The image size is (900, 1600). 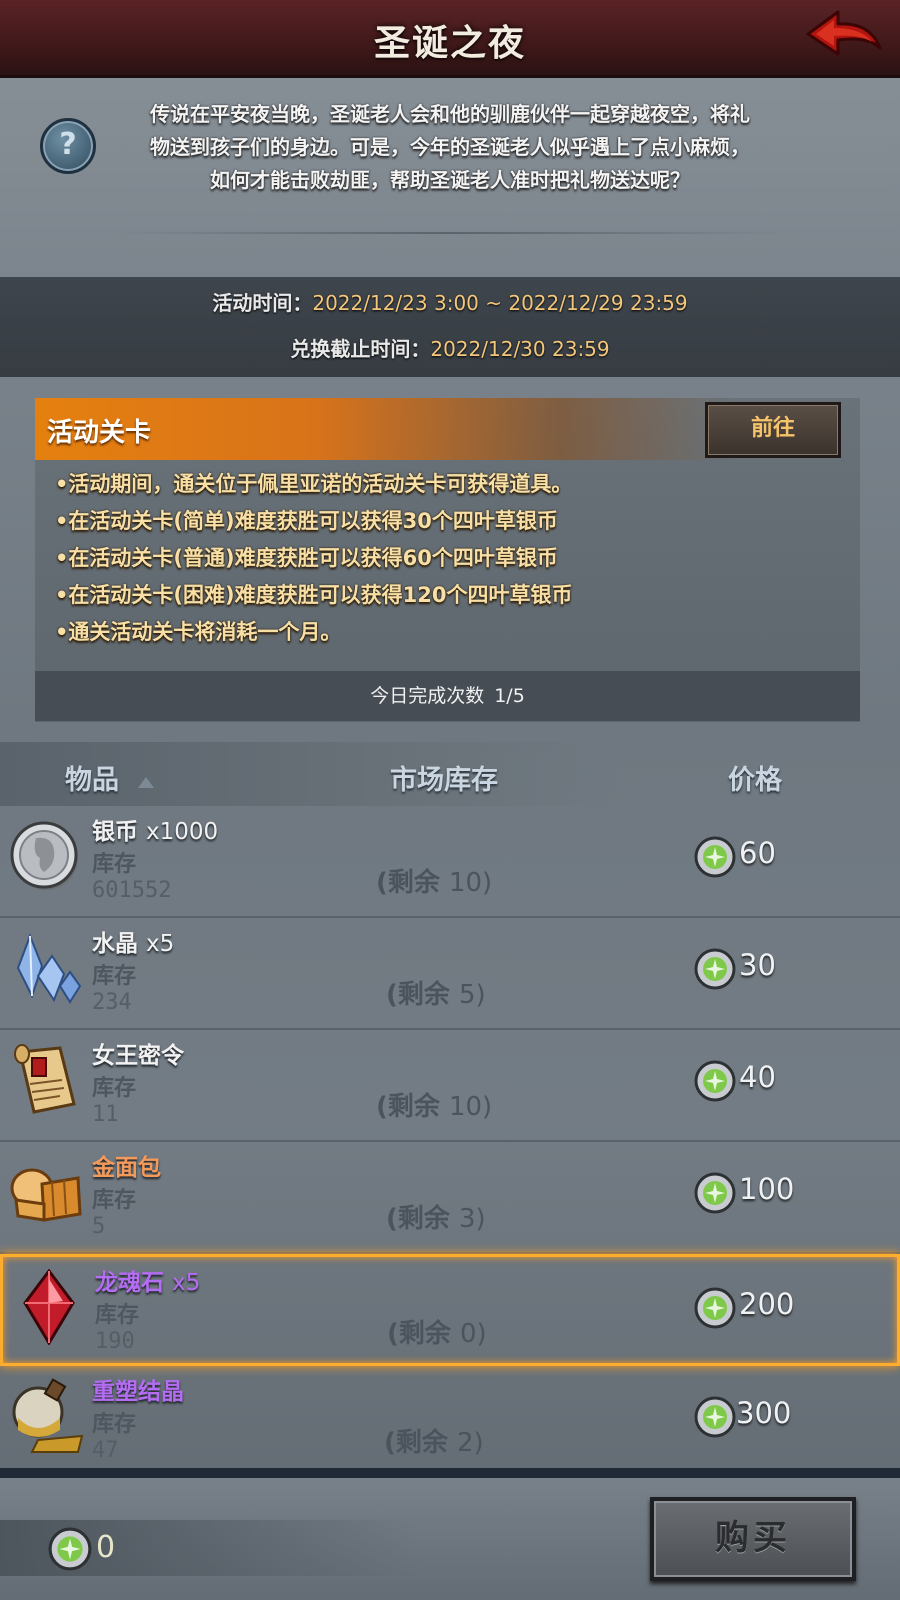 What do you see at coordinates (68, 146) in the screenshot?
I see `help-icon: ?` at bounding box center [68, 146].